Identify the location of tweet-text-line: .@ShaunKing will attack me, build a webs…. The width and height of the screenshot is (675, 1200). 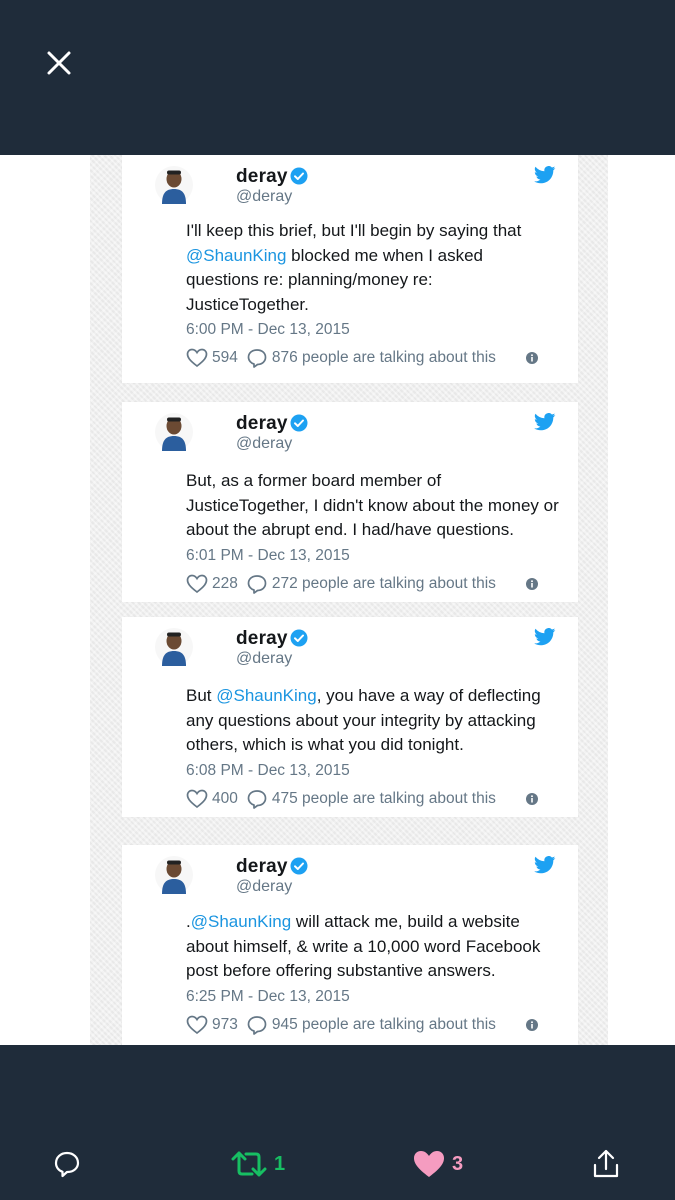
(381, 922).